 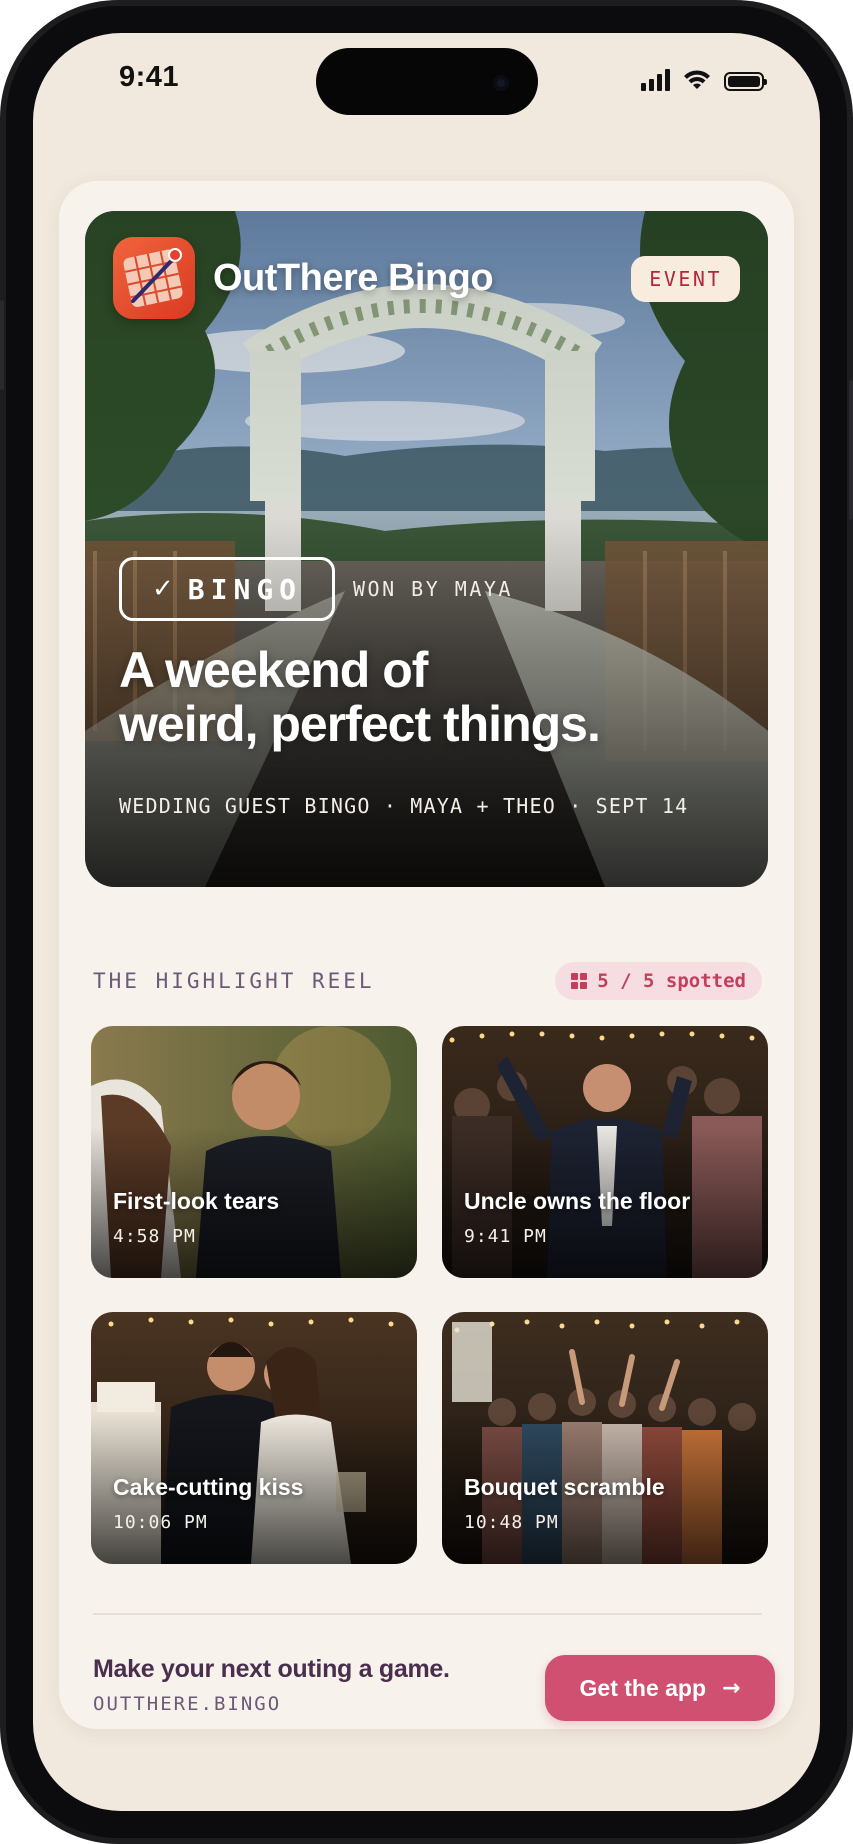 I want to click on highlight-reel-title: THE HIGHLIGHT REEL, so click(x=234, y=981).